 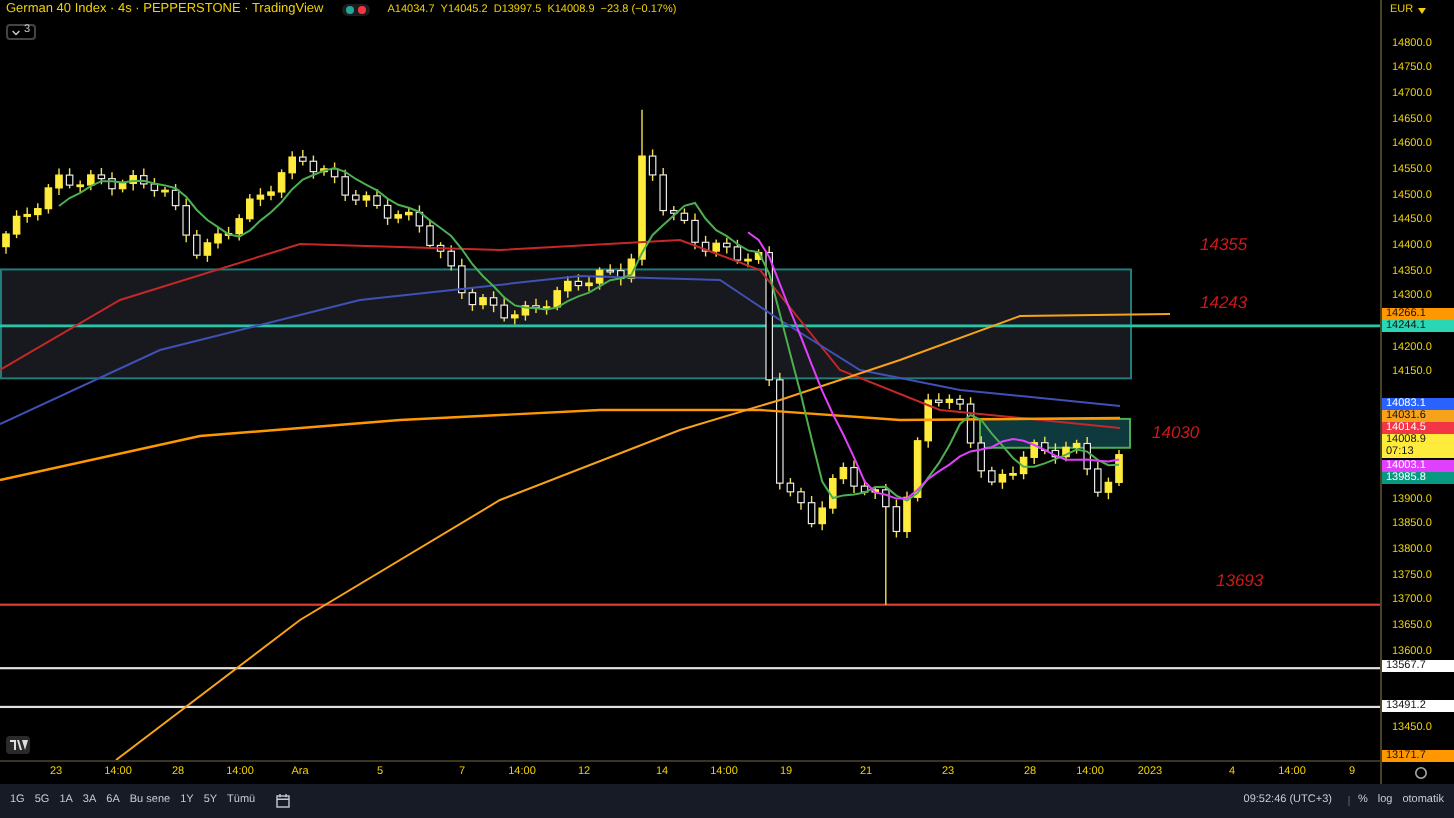 What do you see at coordinates (1240, 580) in the screenshot?
I see `price-annotation: 13693` at bounding box center [1240, 580].